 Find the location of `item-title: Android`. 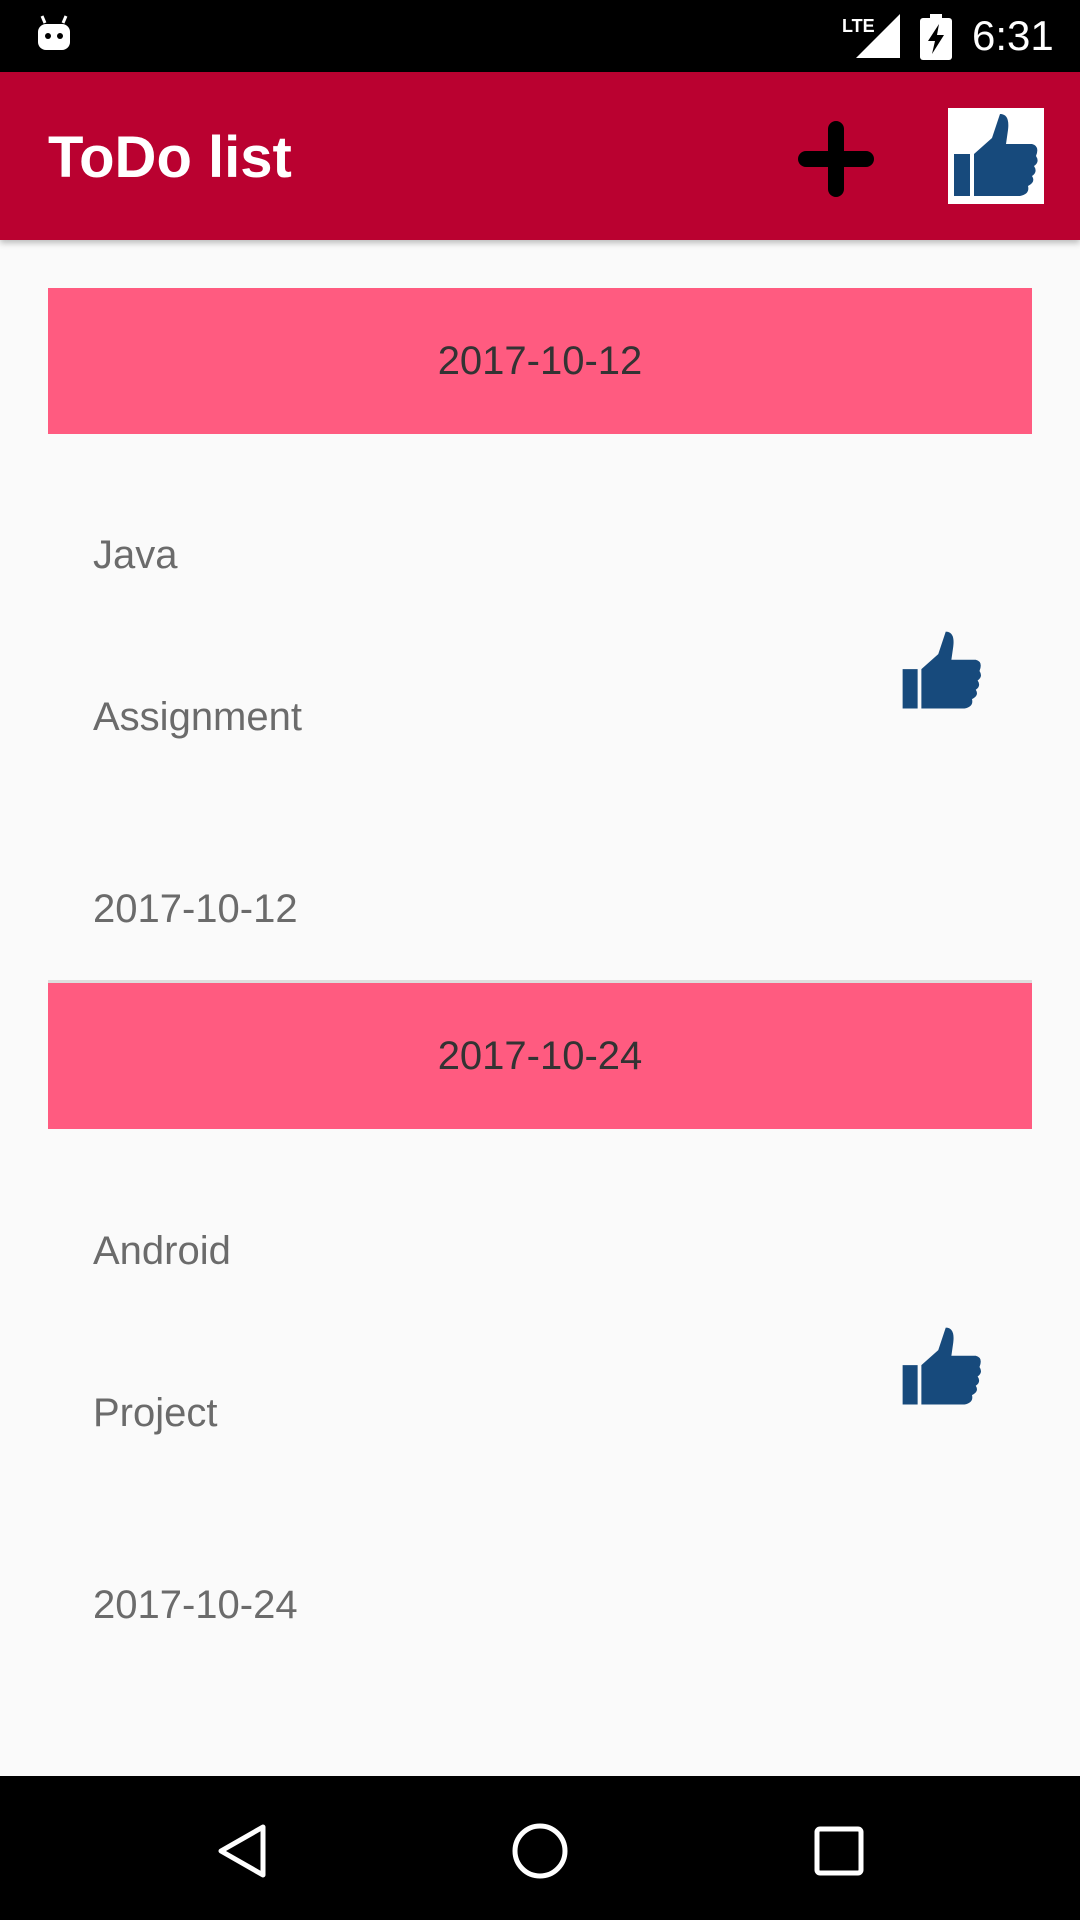

item-title: Android is located at coordinates (162, 1251).